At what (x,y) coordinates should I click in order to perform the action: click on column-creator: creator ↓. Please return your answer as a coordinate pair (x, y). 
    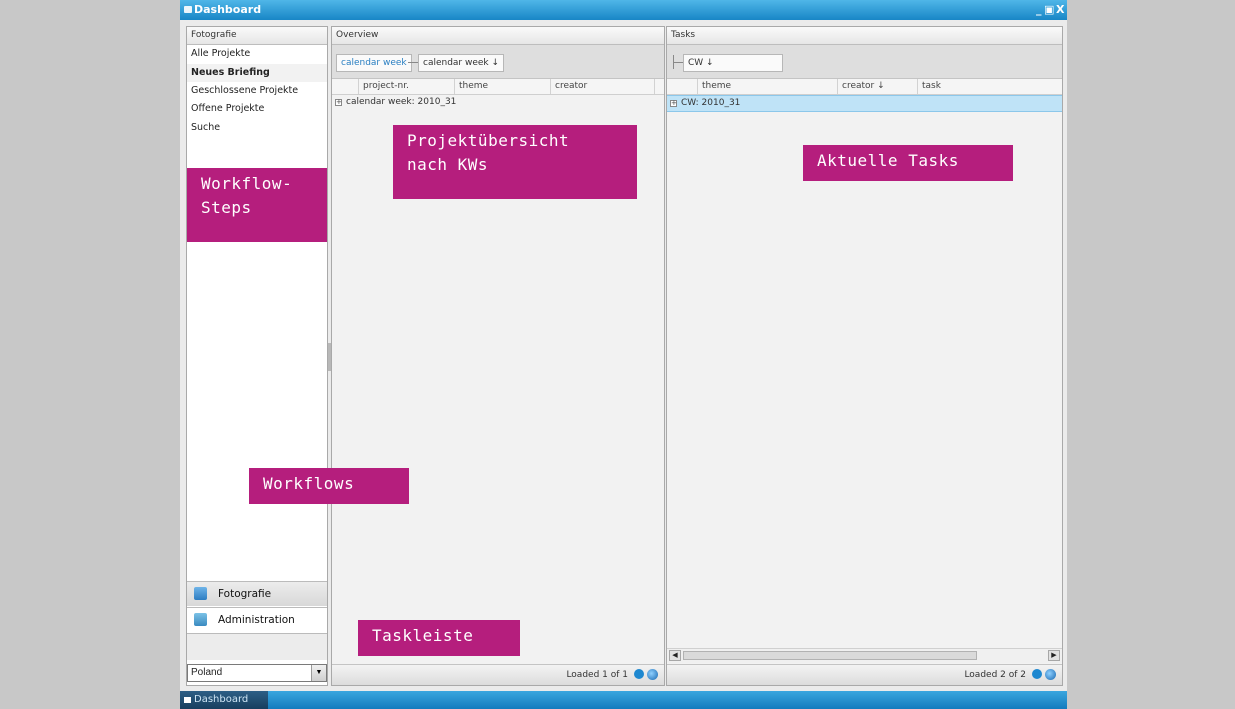
    Looking at the image, I should click on (877, 86).